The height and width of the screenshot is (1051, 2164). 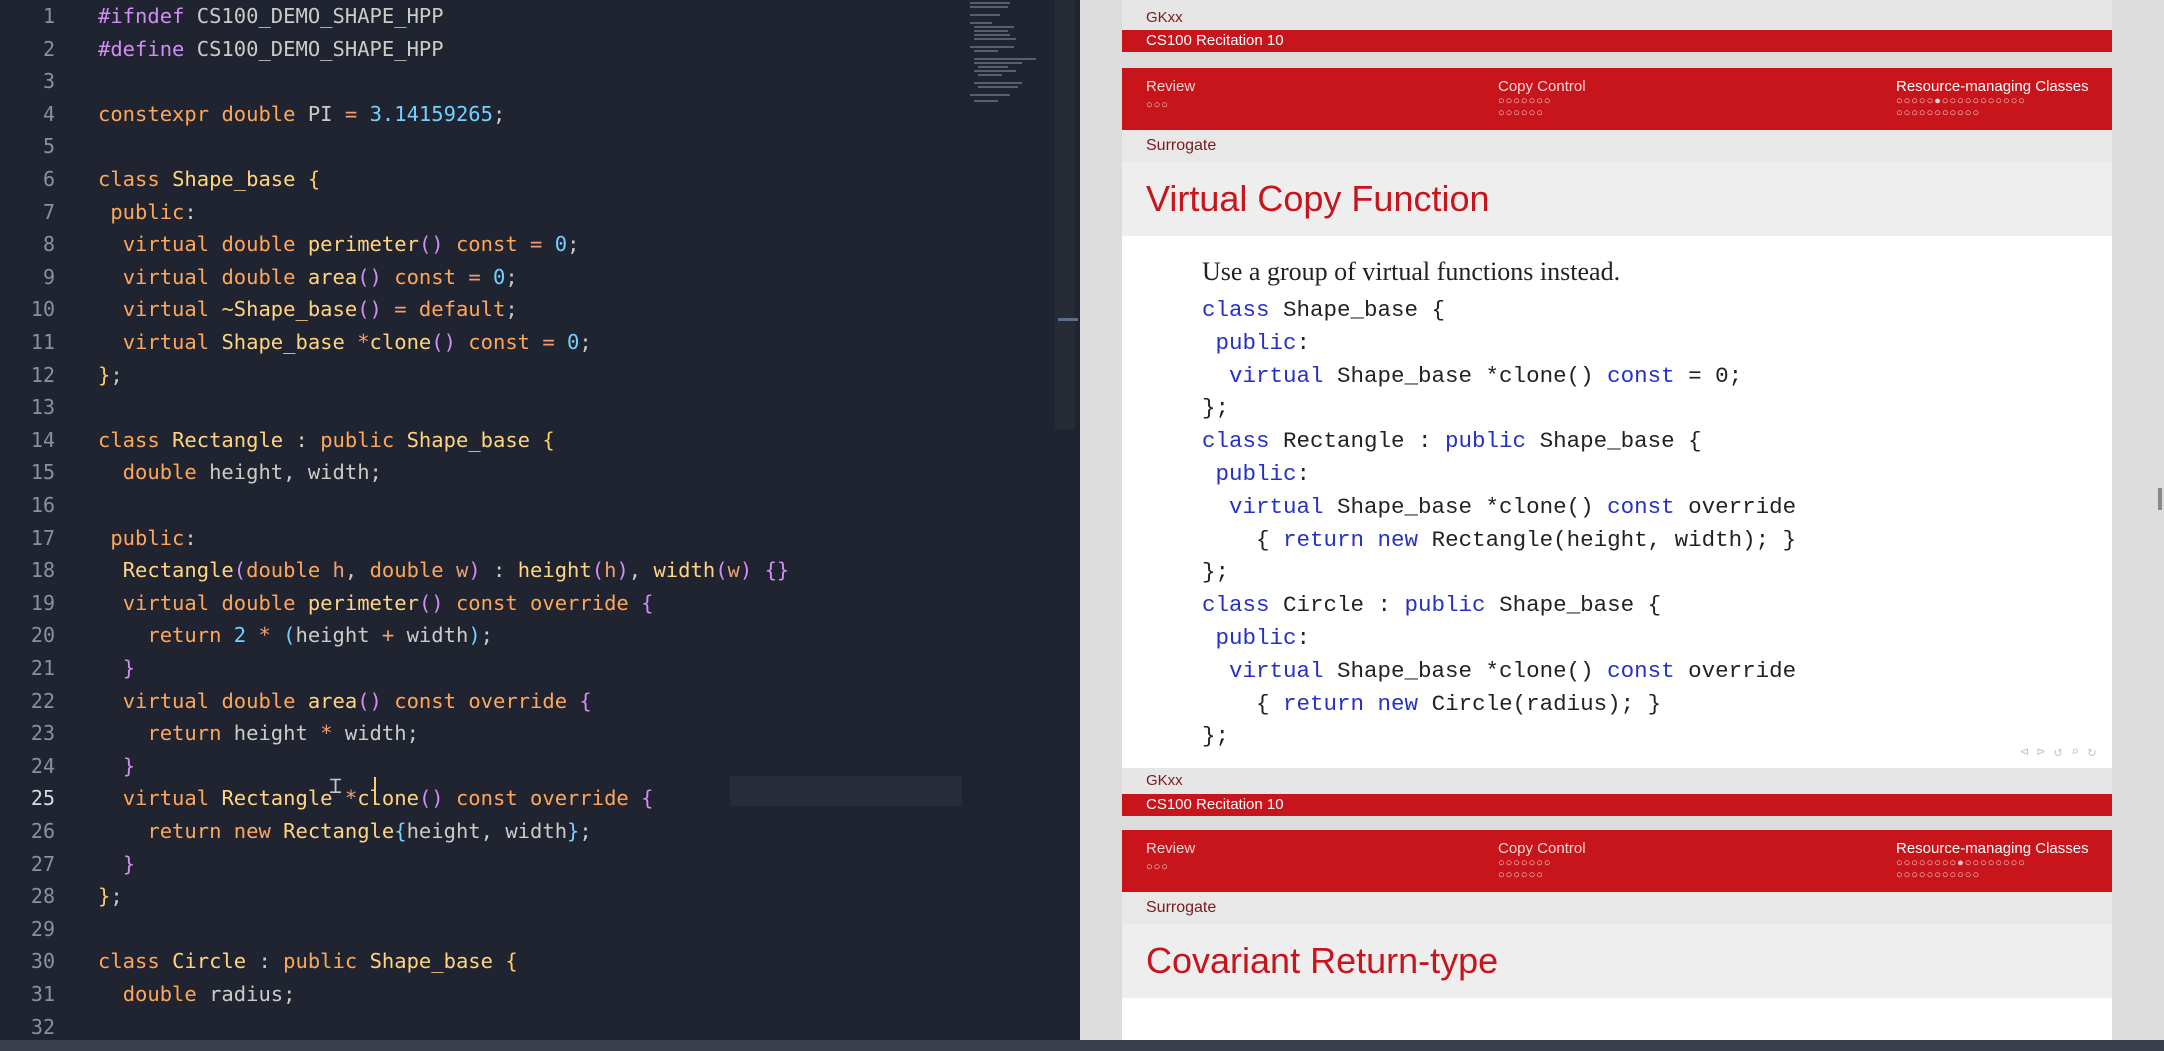 What do you see at coordinates (344, 831) in the screenshot?
I see `code-text: return new Rectangle{height, width};` at bounding box center [344, 831].